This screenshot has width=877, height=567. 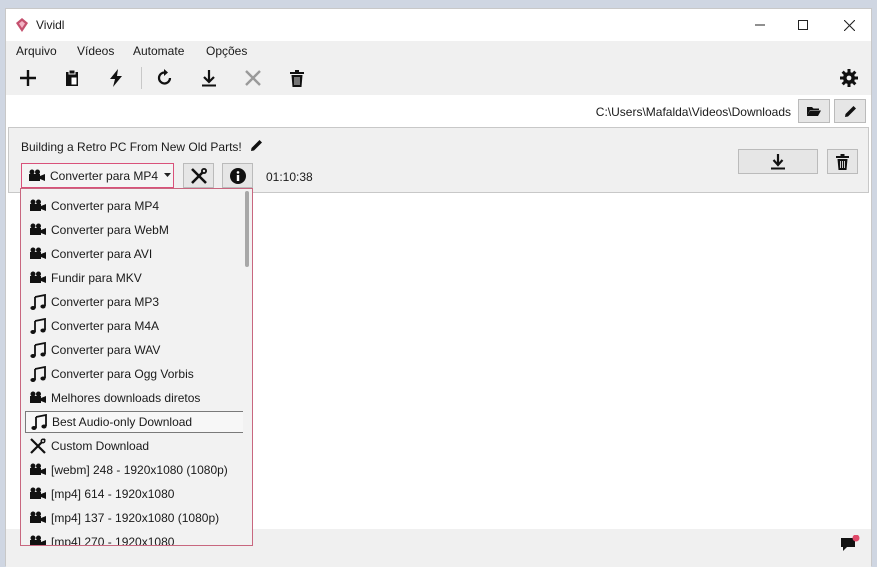 I want to click on dropdown-option: Converter para AVI, so click(x=135, y=254).